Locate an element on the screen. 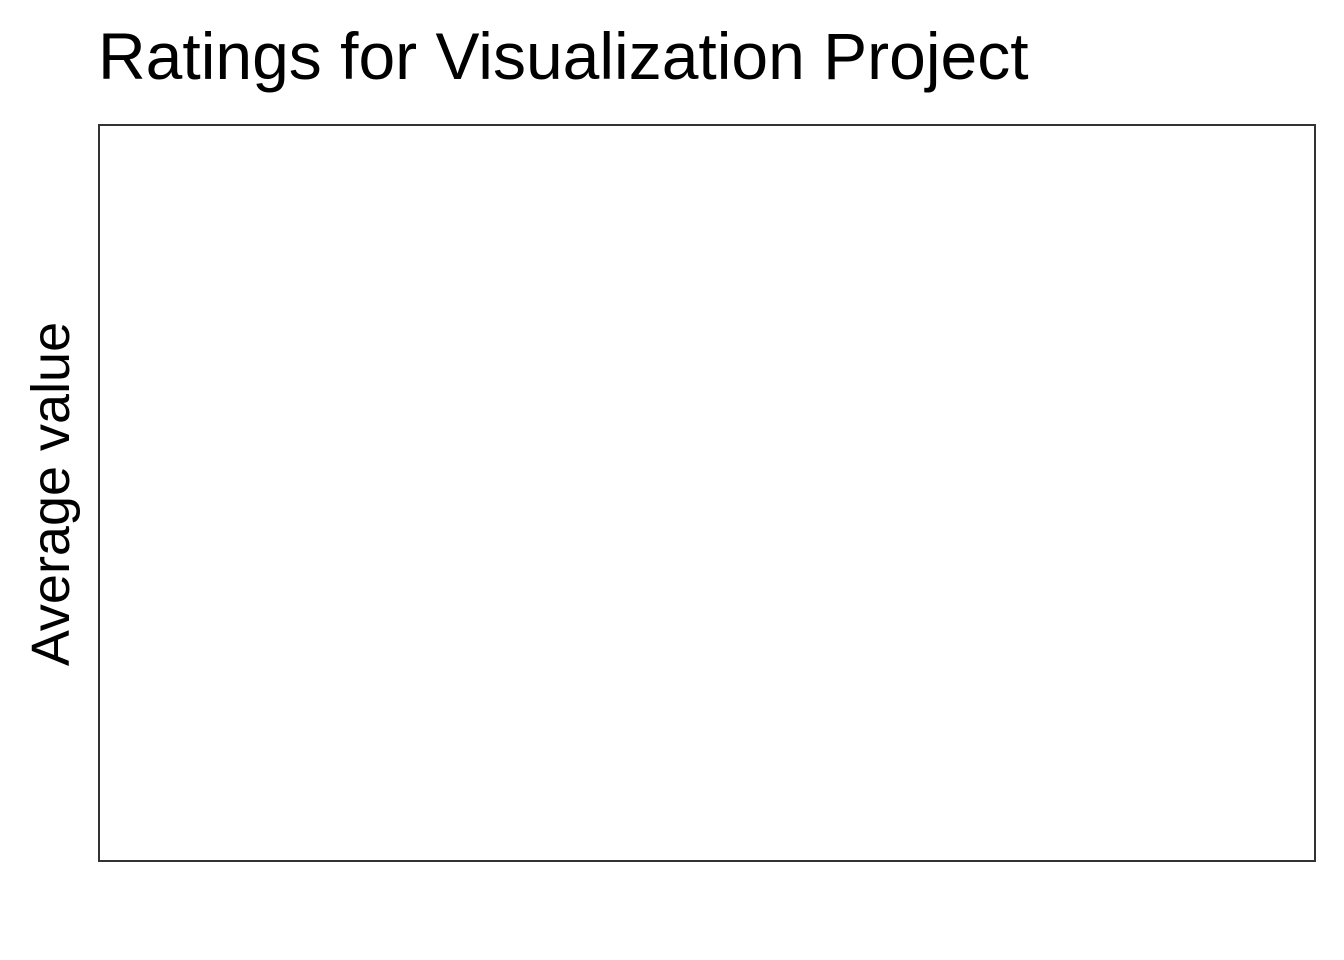  chart-title: Ratings for Visualization Project is located at coordinates (563, 56).